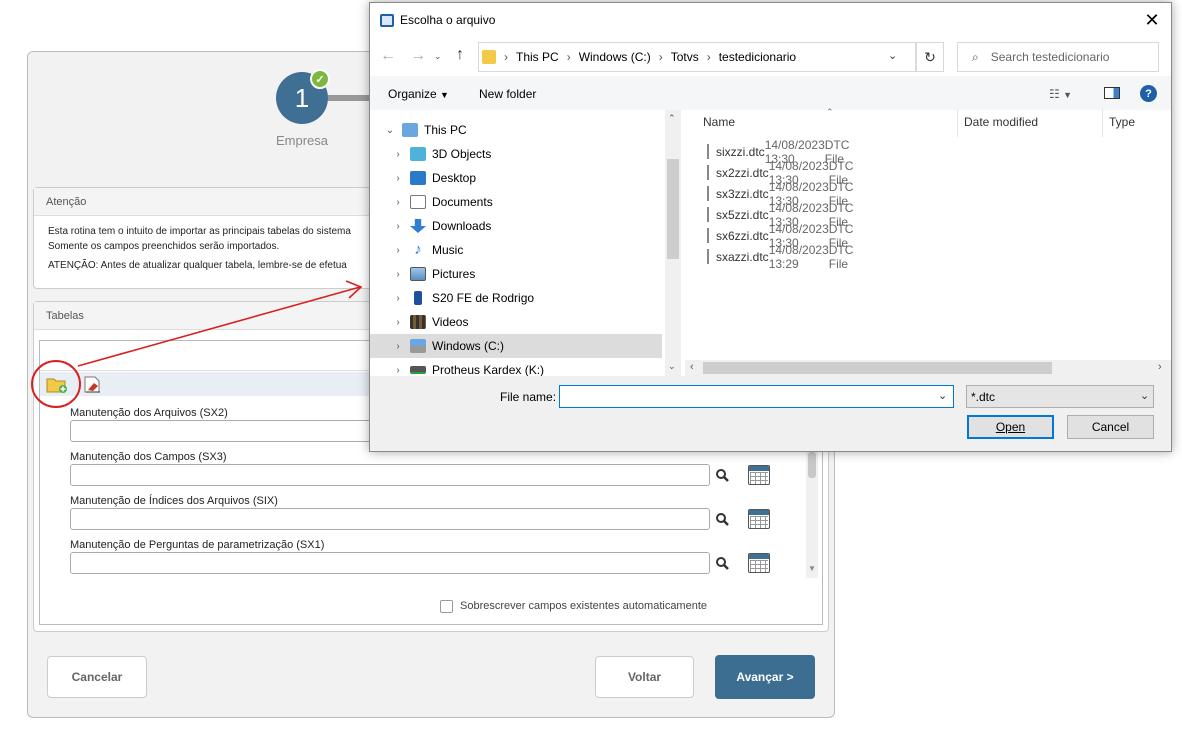  I want to click on scroll-down-icon: ⌄, so click(672, 366).